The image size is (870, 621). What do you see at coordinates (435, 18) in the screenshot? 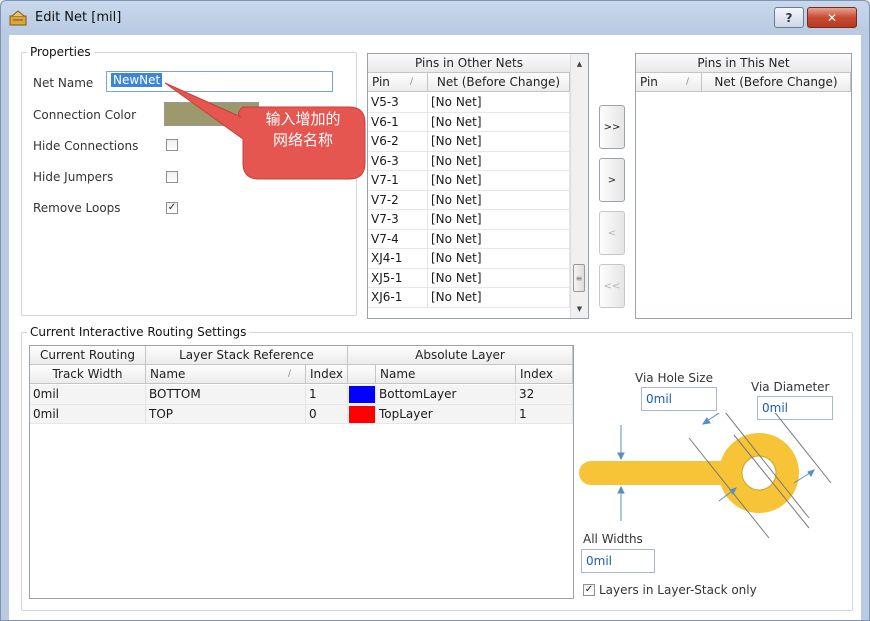
I see `title-bar: Edit Net [mil] ? ✕` at bounding box center [435, 18].